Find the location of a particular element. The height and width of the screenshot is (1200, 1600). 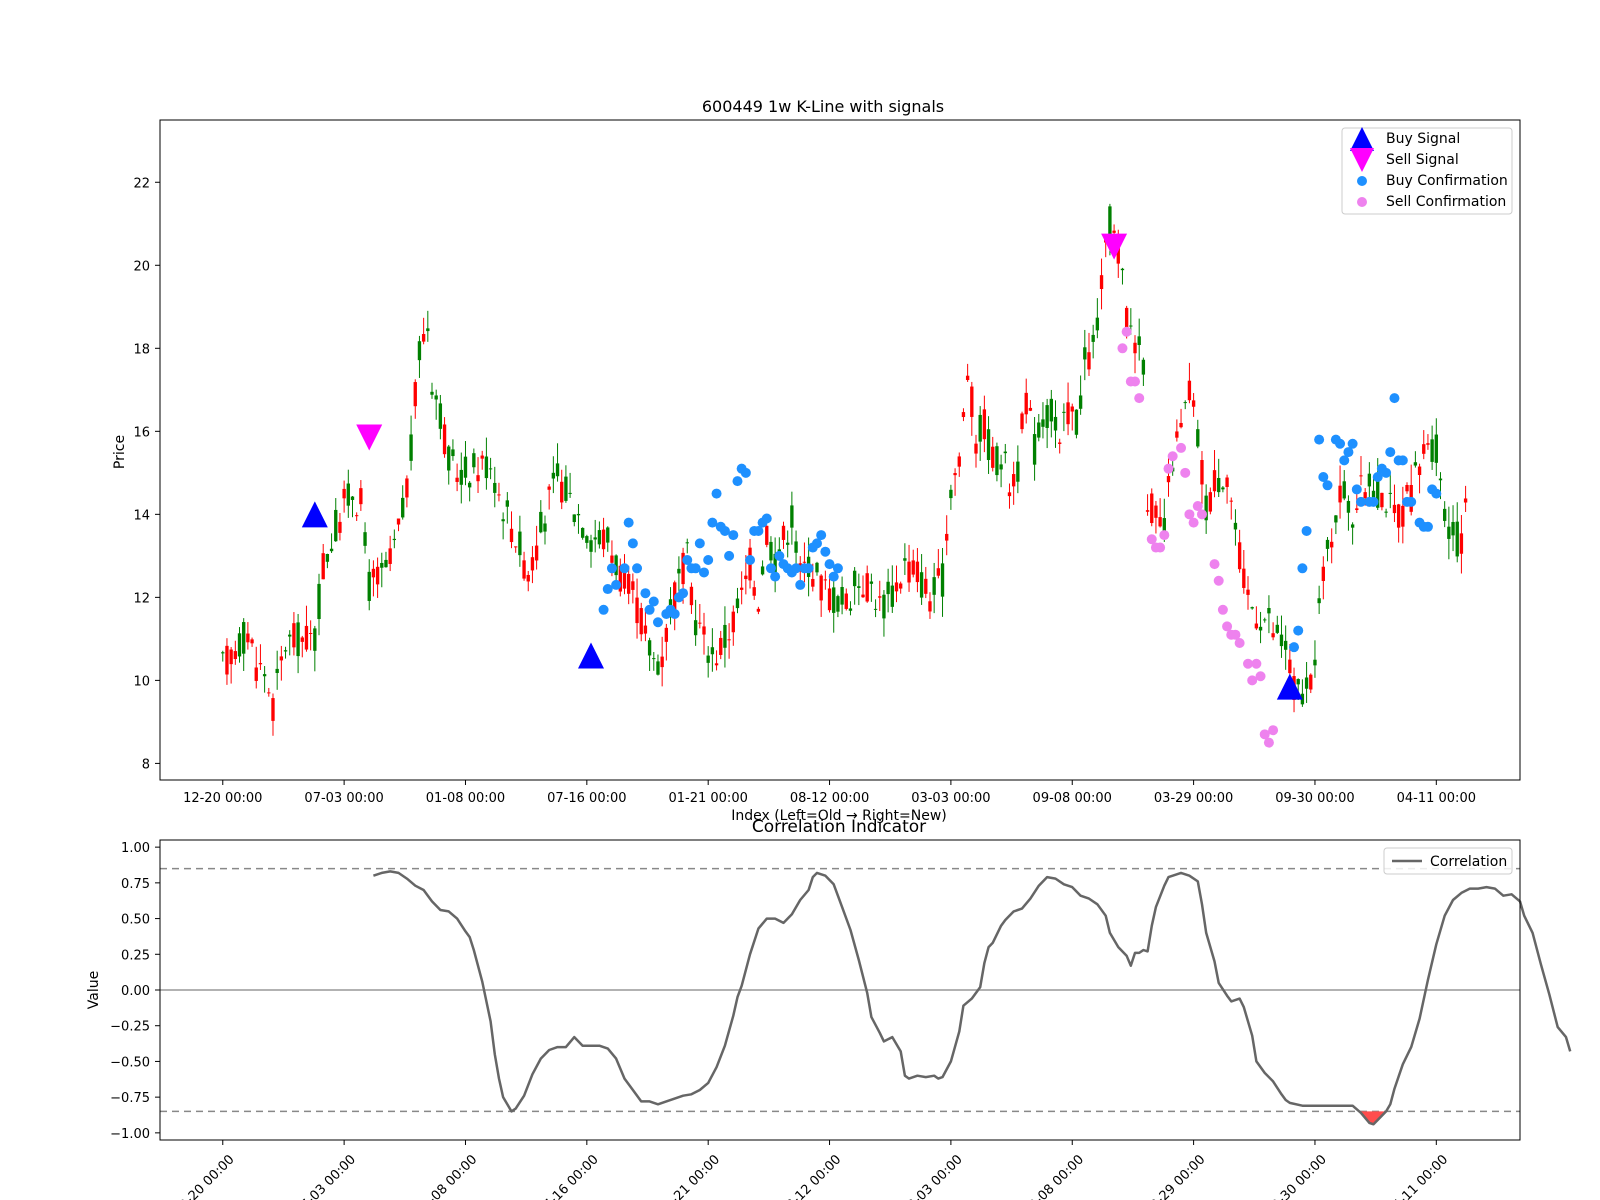

correlation-chart-title: Correlation Indicator is located at coordinates (839, 827).